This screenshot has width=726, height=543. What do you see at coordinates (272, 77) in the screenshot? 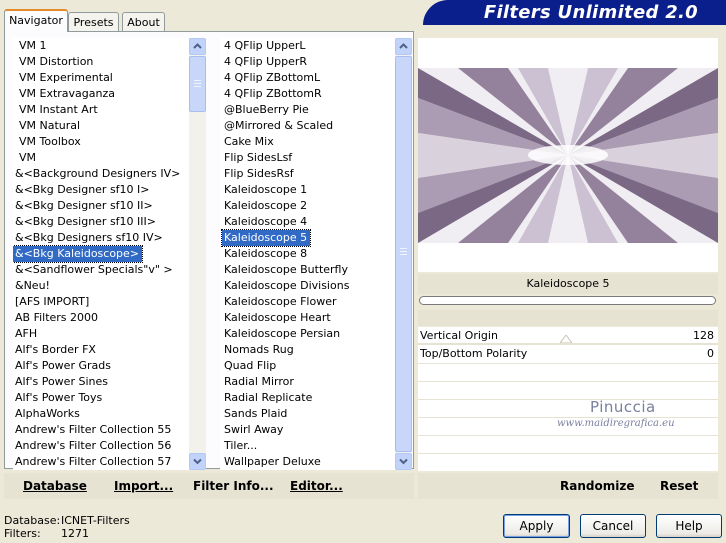
I see `list-item-label: 4 QFlip ZBottomL` at bounding box center [272, 77].